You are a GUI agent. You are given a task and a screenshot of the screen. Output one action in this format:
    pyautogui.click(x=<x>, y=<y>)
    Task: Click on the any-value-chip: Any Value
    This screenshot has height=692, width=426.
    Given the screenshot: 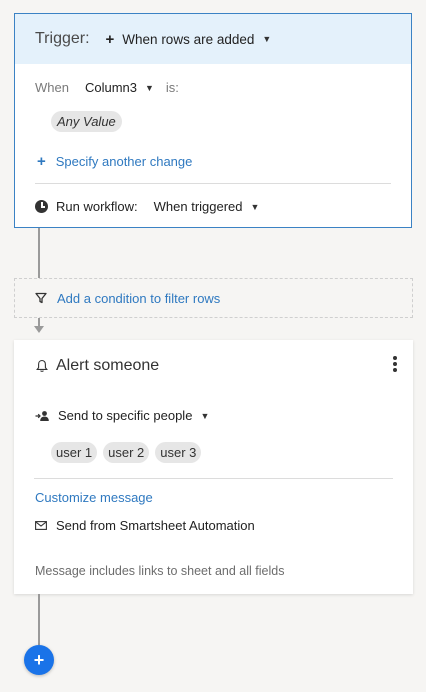 What is the action you would take?
    pyautogui.click(x=86, y=121)
    